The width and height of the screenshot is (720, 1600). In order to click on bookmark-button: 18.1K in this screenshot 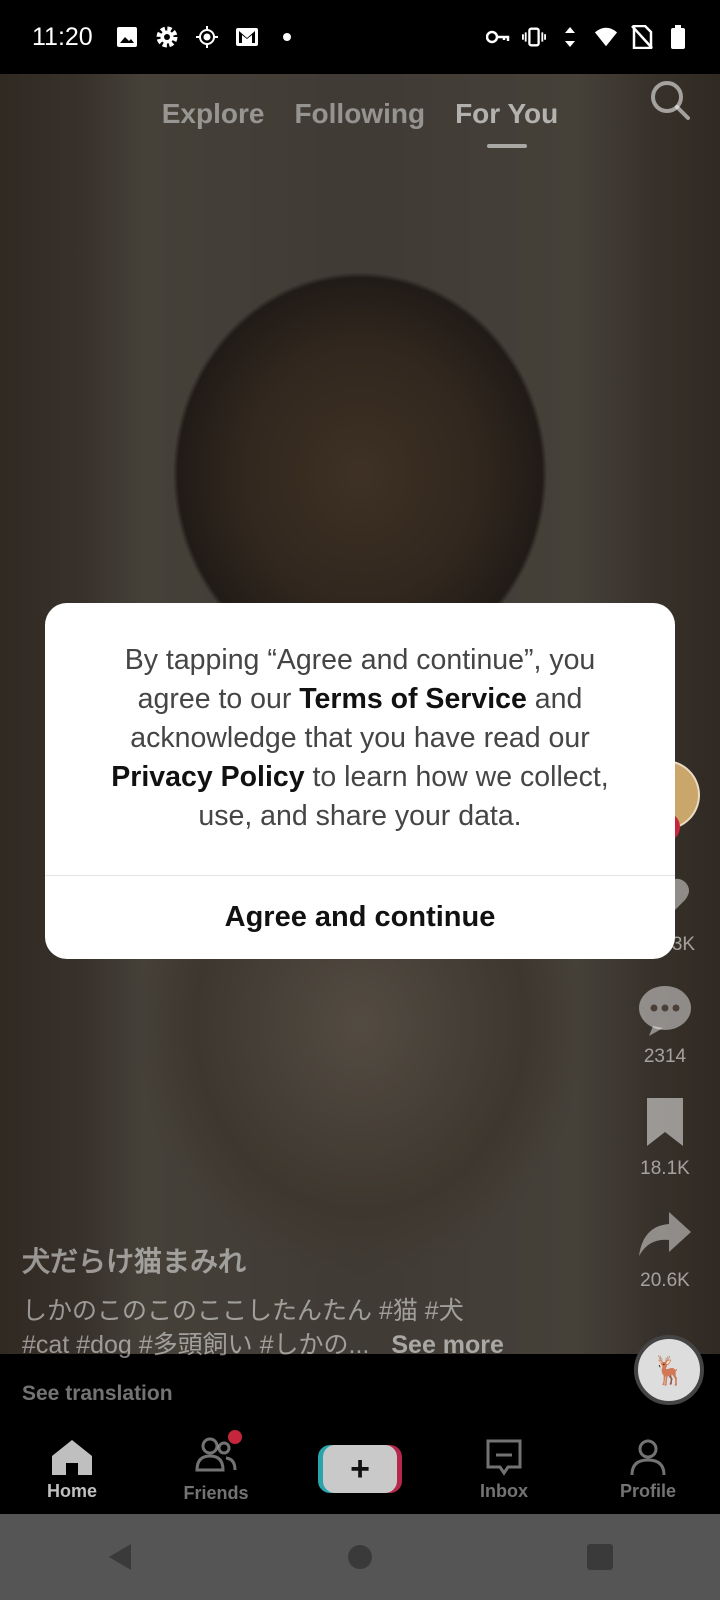, I will do `click(665, 1137)`.